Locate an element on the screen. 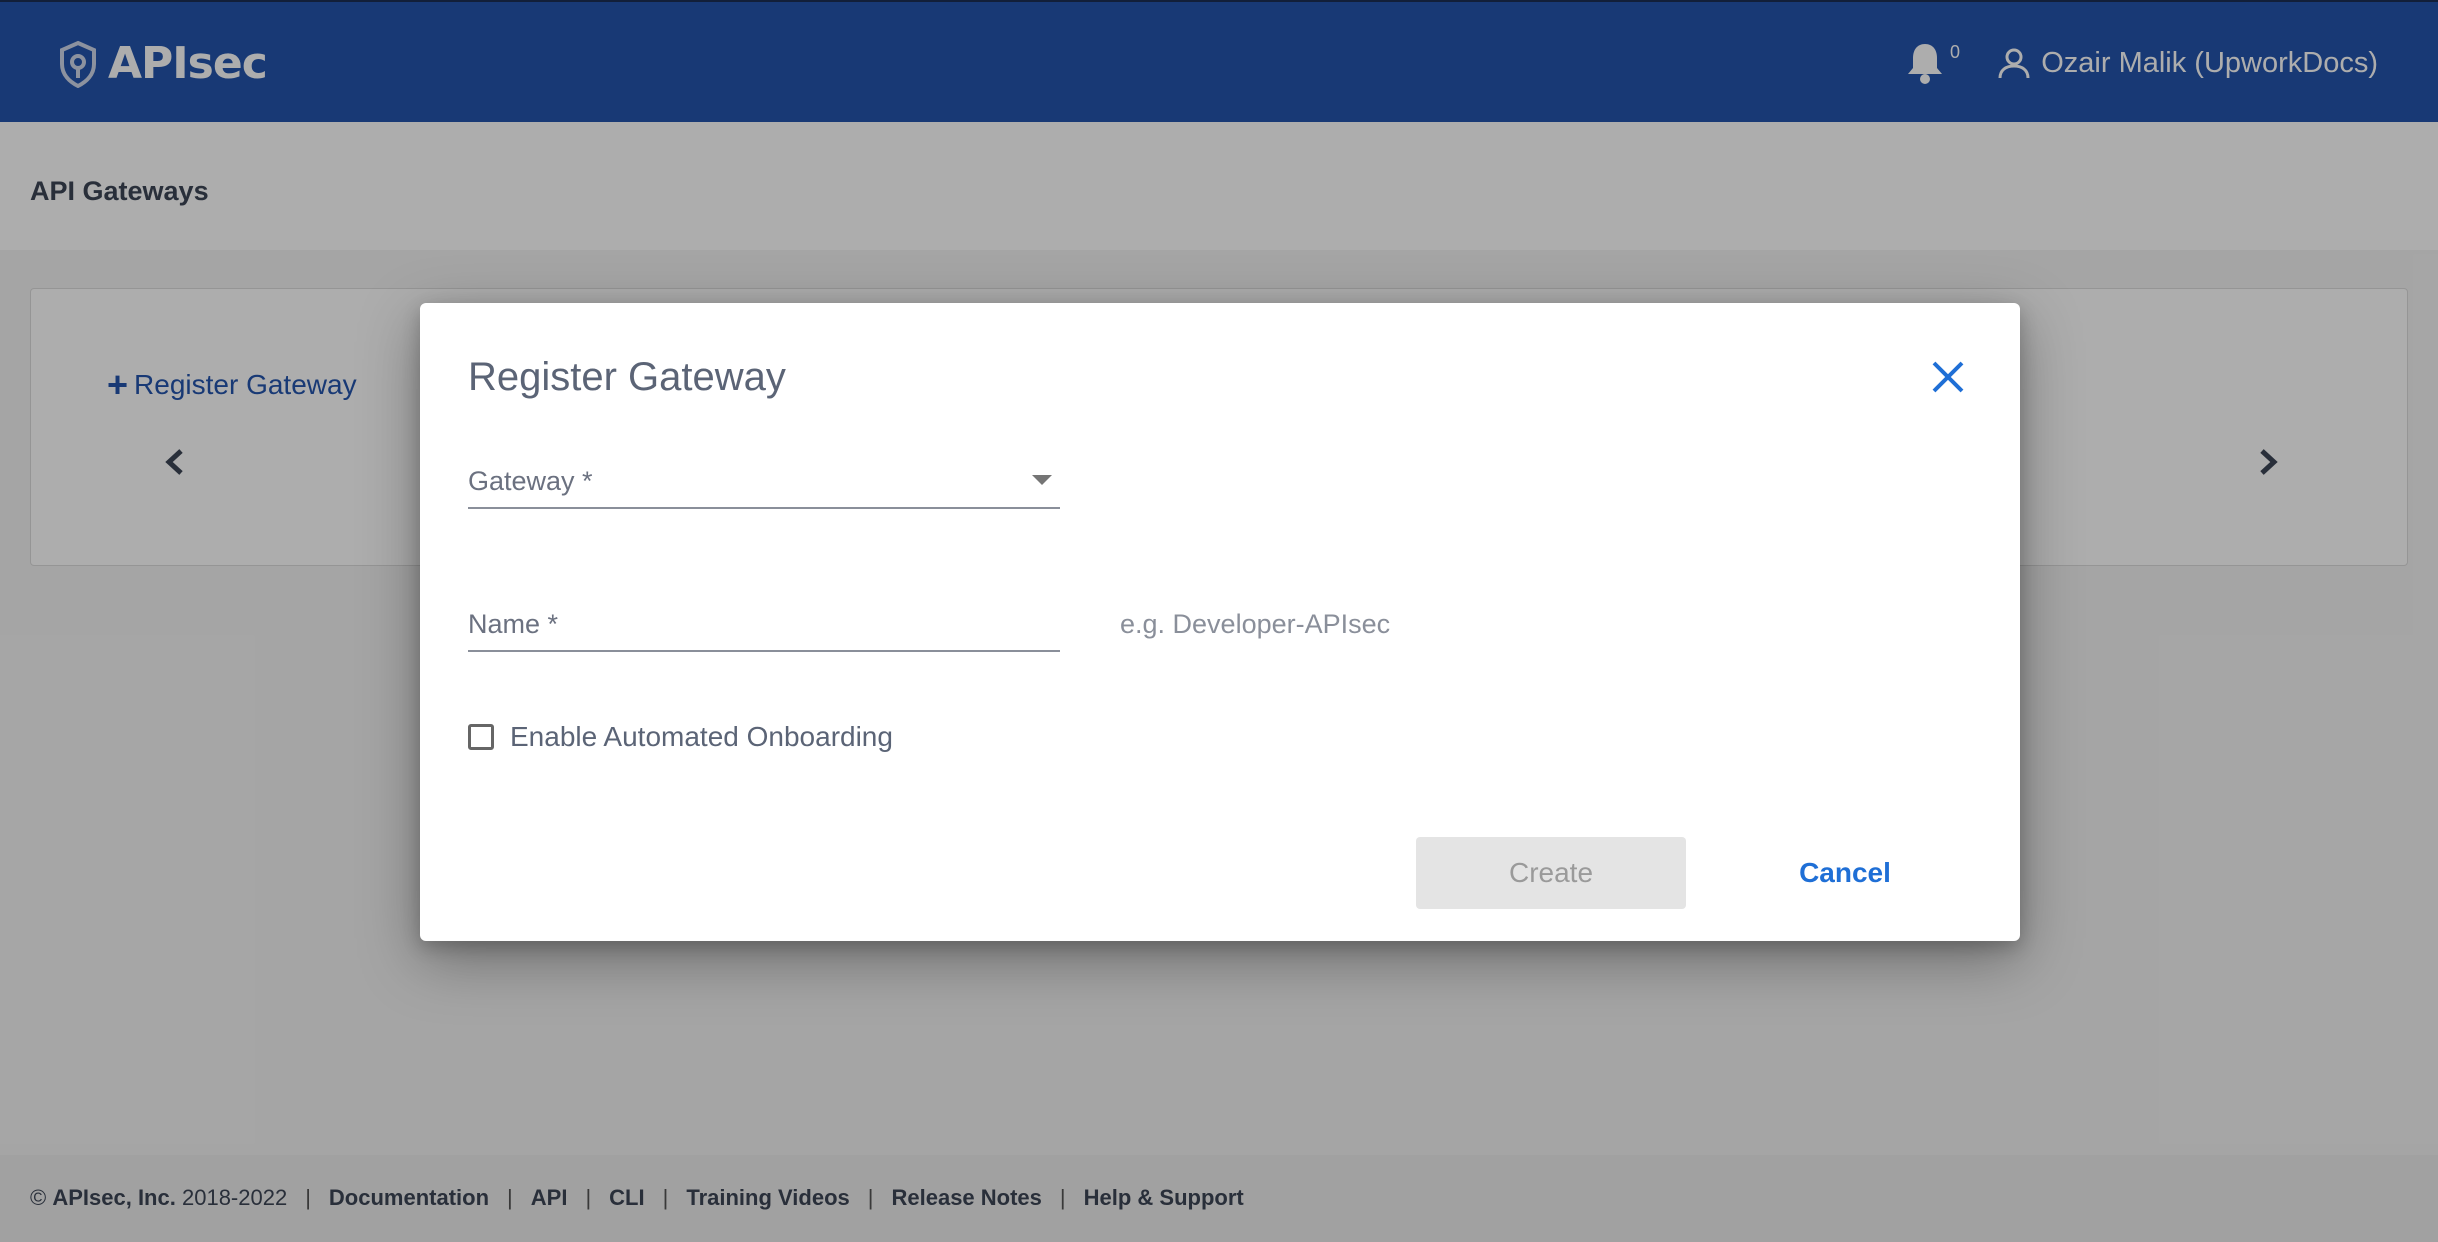 The image size is (2438, 1242). automated-onboarding-row: Enable Automated Onboarding is located at coordinates (680, 737).